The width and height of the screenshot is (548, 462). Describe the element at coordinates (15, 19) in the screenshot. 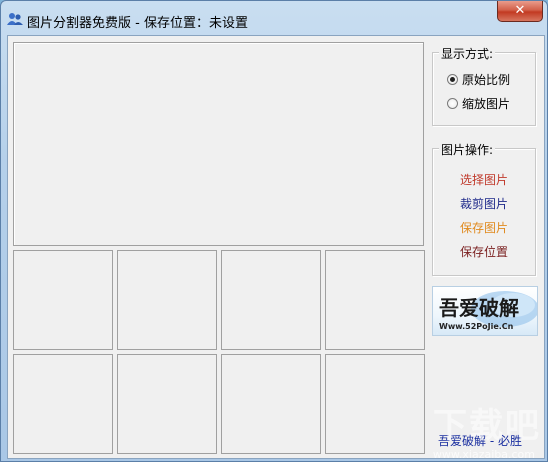

I see `users-icon` at that location.